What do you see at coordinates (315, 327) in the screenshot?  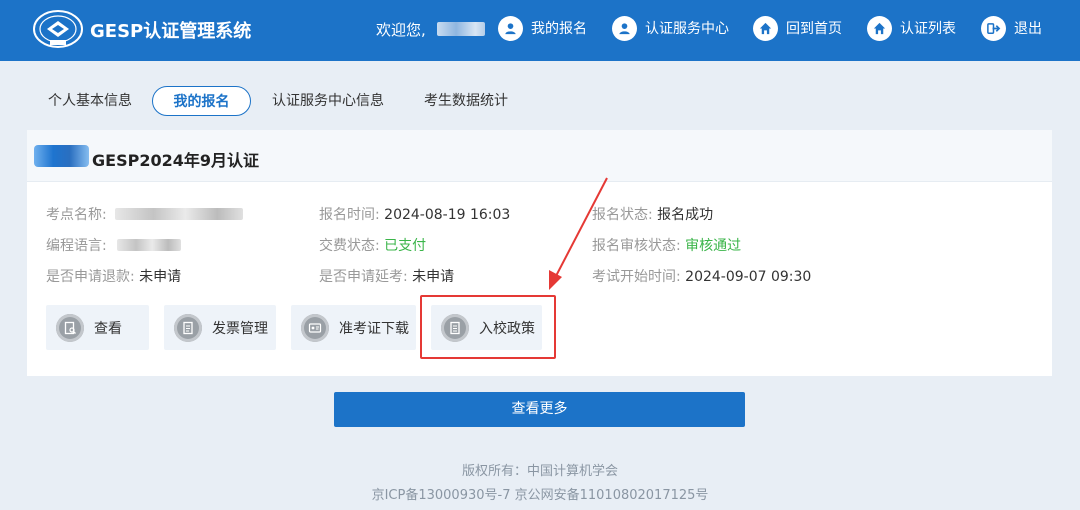 I see `id-card-icon` at bounding box center [315, 327].